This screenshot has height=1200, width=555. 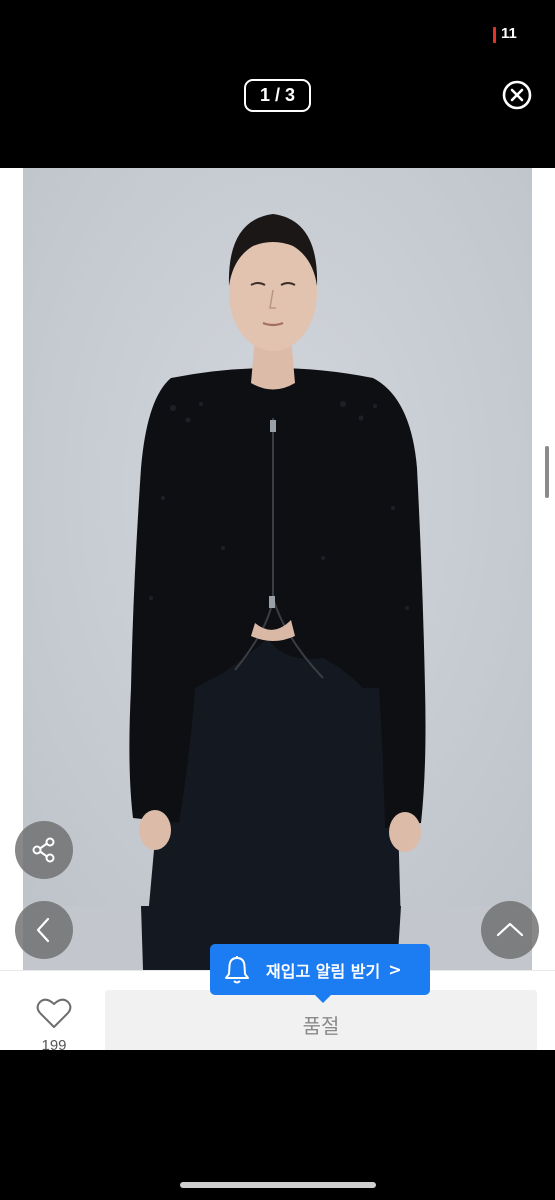 What do you see at coordinates (323, 971) in the screenshot?
I see `restock-alert-label: 재입고 알림 받기` at bounding box center [323, 971].